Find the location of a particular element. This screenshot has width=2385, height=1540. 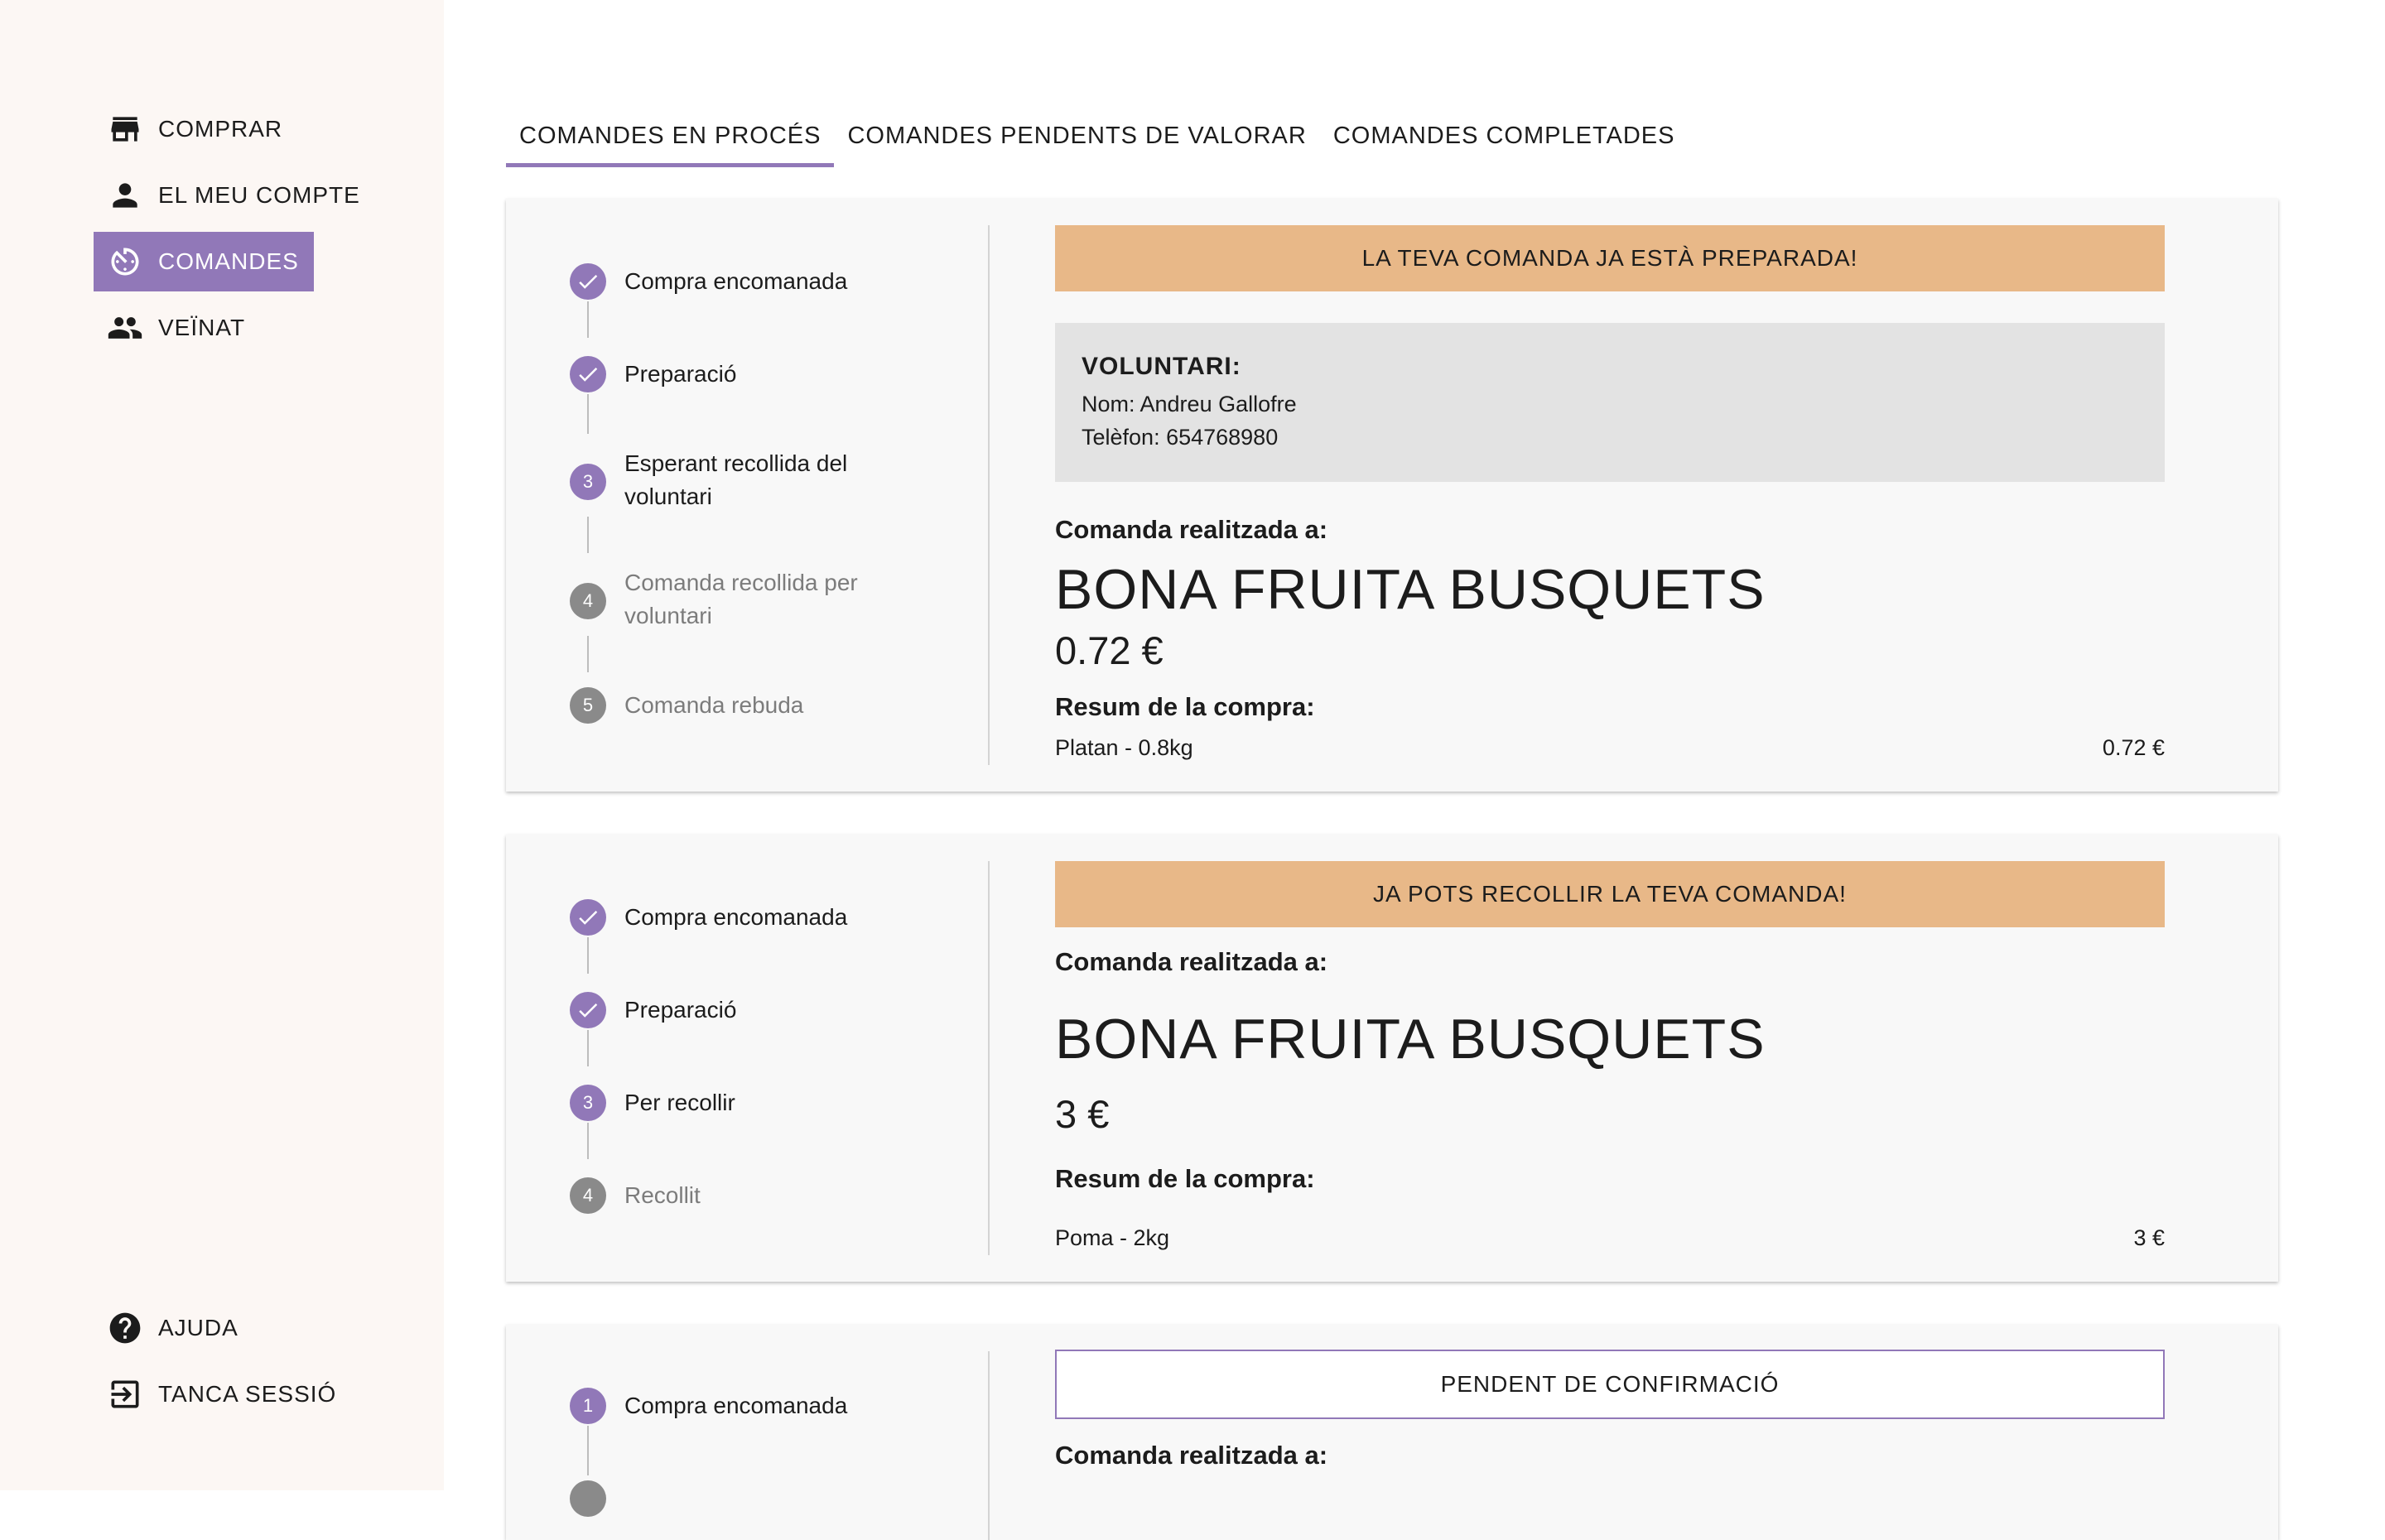

step-label: Recollit is located at coordinates (662, 1195).